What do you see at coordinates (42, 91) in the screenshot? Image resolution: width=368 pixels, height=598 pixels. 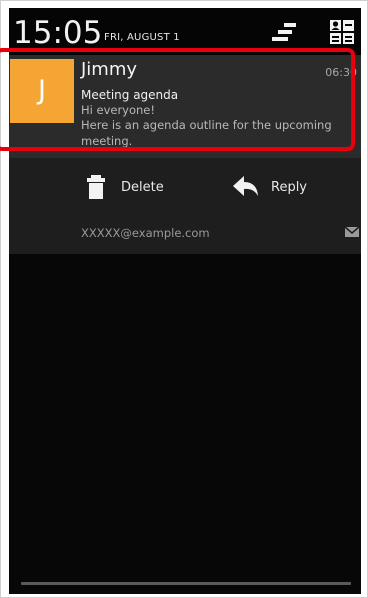 I see `sender-avatar: J` at bounding box center [42, 91].